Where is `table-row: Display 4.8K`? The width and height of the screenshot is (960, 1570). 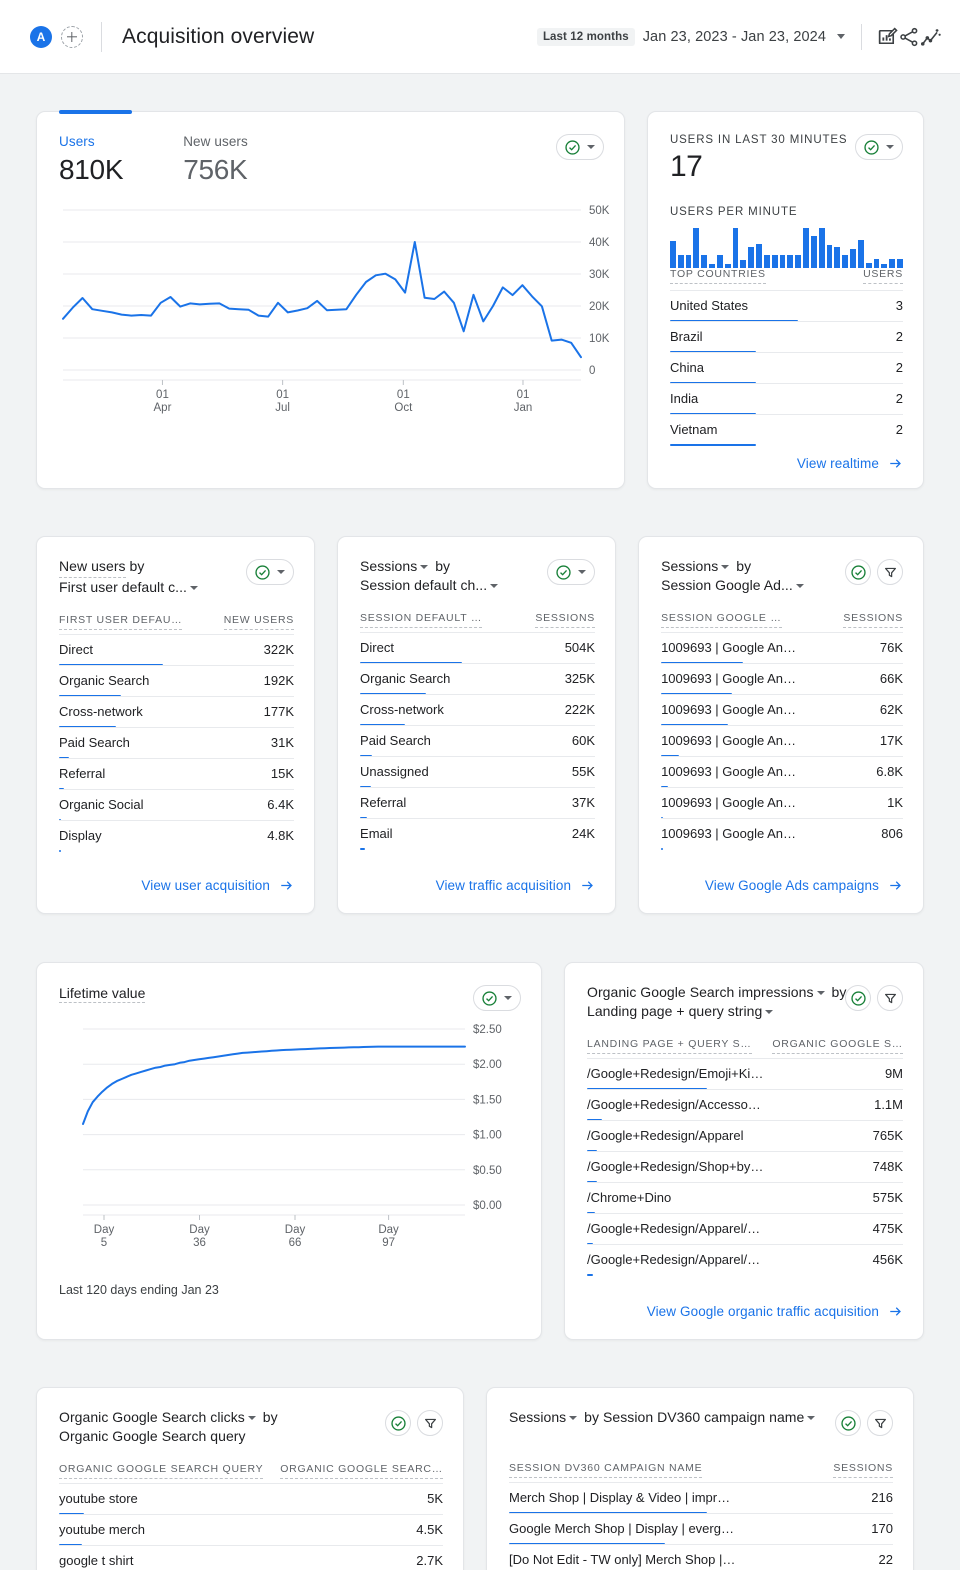
table-row: Display 4.8K is located at coordinates (177, 836).